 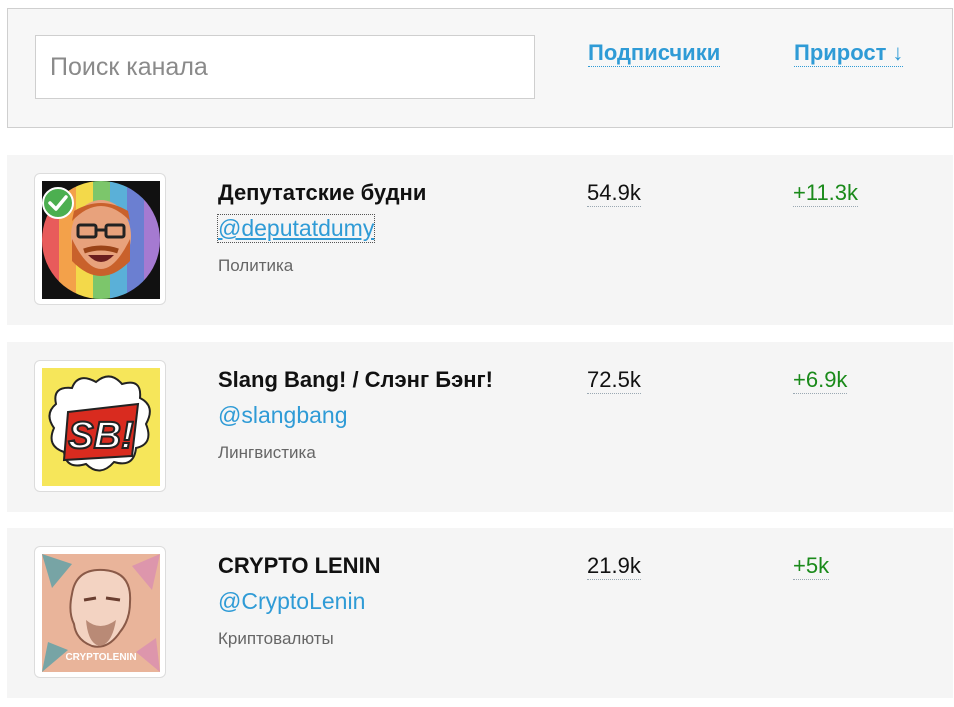 I want to click on verified-check-icon, so click(x=58, y=203).